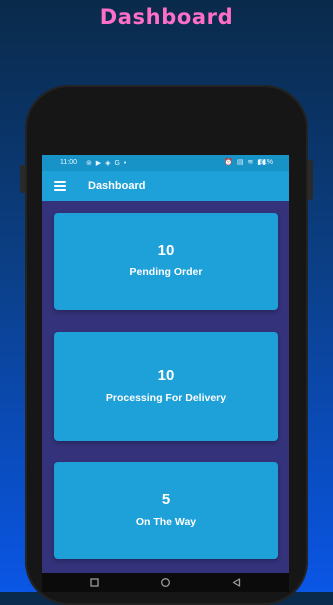 The height and width of the screenshot is (605, 333). I want to click on home-circle-icon, so click(165, 582).